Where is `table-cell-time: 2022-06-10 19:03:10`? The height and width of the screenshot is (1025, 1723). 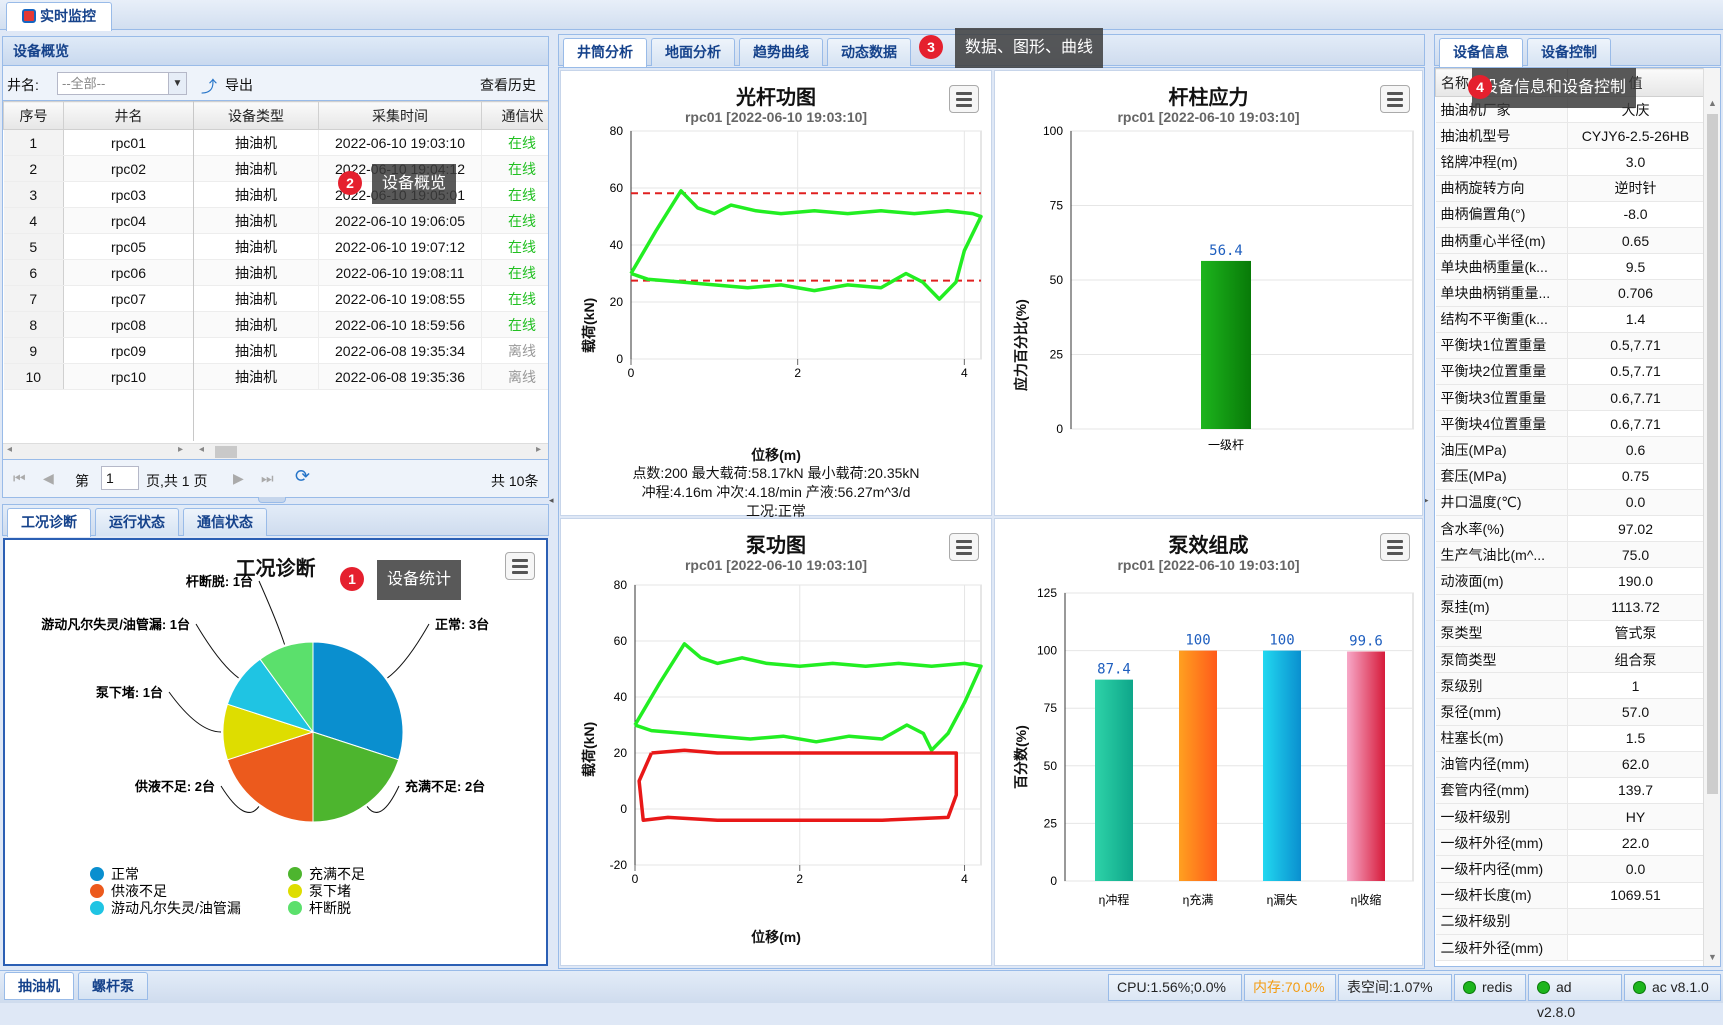 table-cell-time: 2022-06-10 19:03:10 is located at coordinates (400, 142).